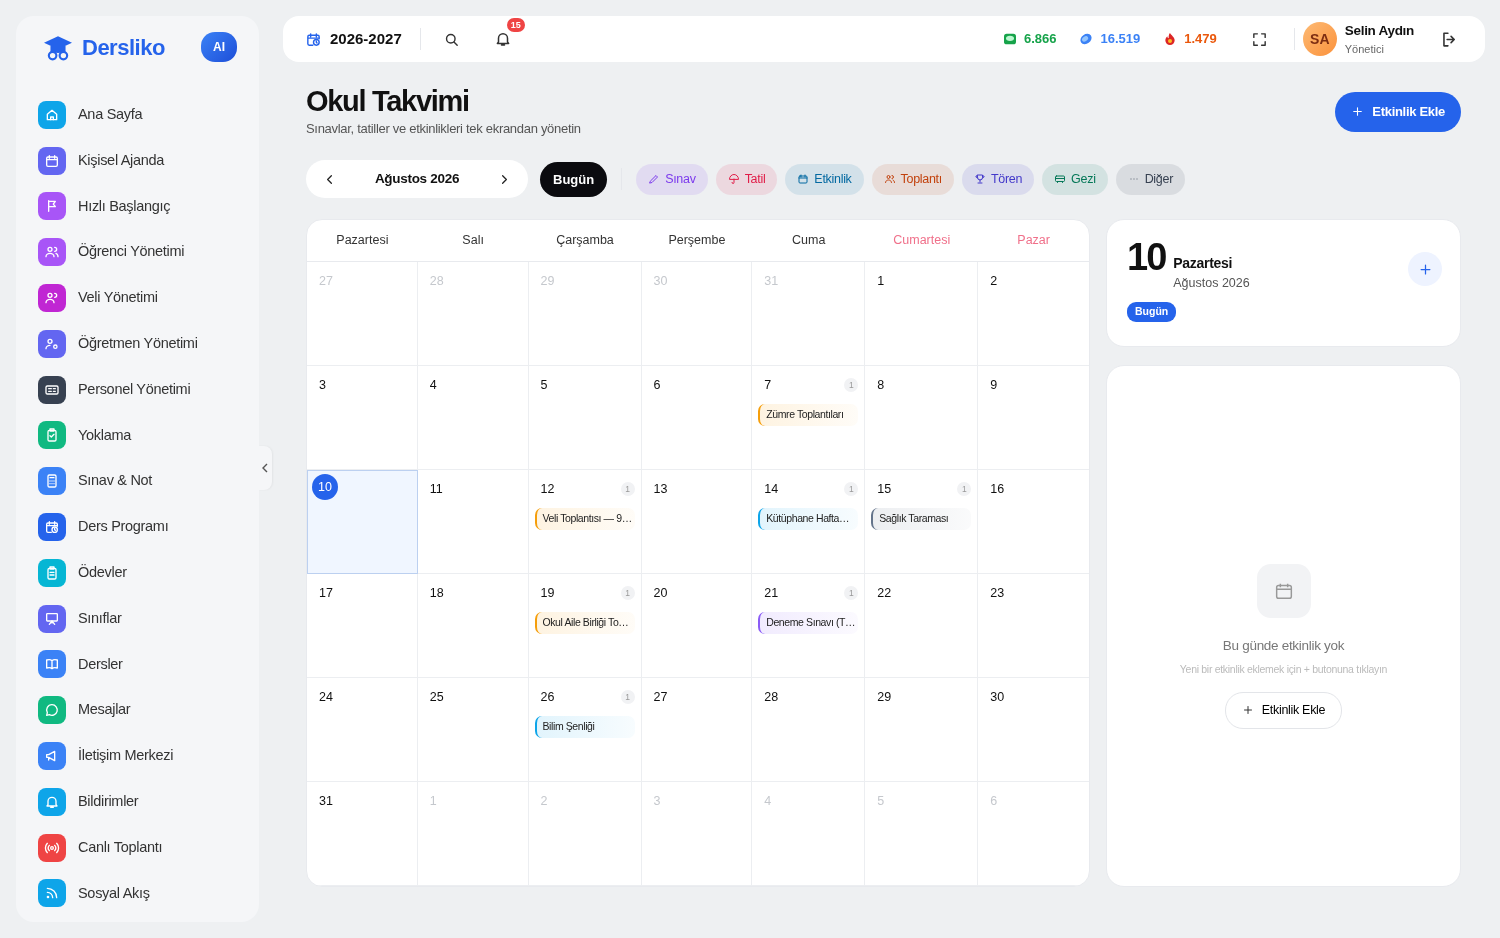 The width and height of the screenshot is (1500, 938). Describe the element at coordinates (881, 386) in the screenshot. I see `day-number: 8` at that location.